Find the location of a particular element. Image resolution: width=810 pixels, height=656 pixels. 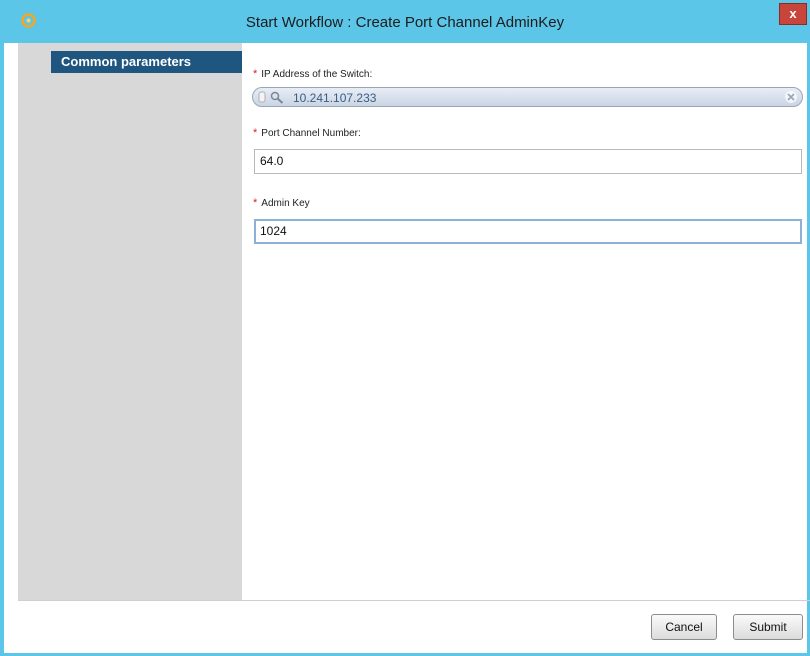

clear-icon is located at coordinates (791, 97).